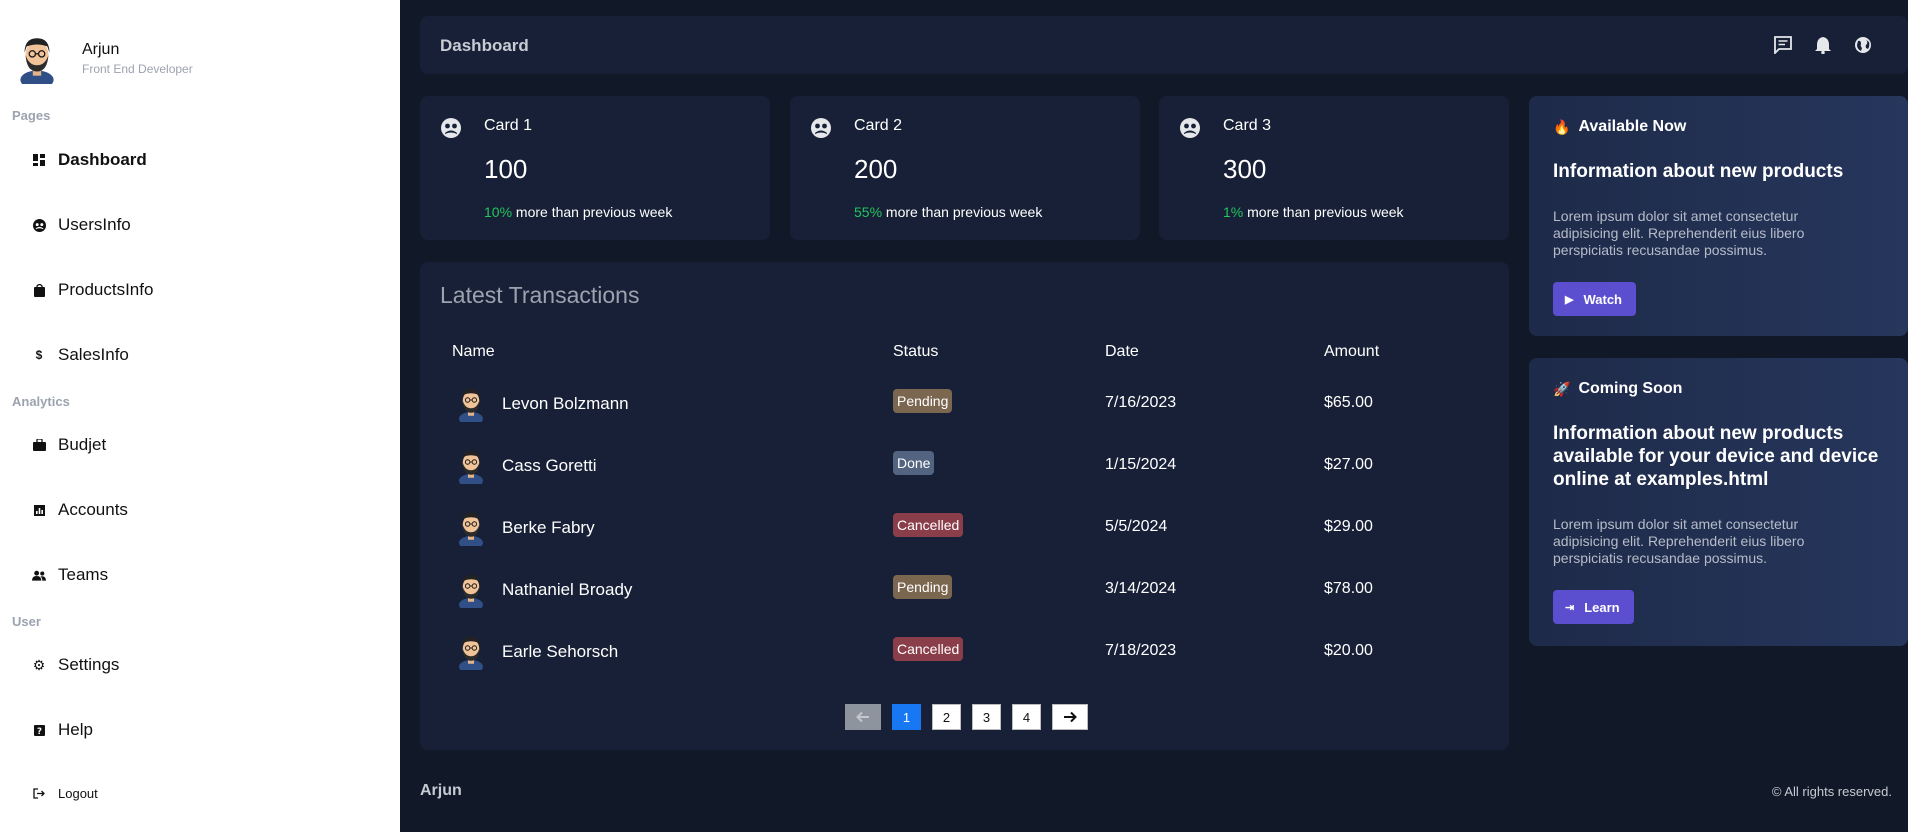 This screenshot has width=1908, height=832. I want to click on card-title: Card 3, so click(1247, 125).